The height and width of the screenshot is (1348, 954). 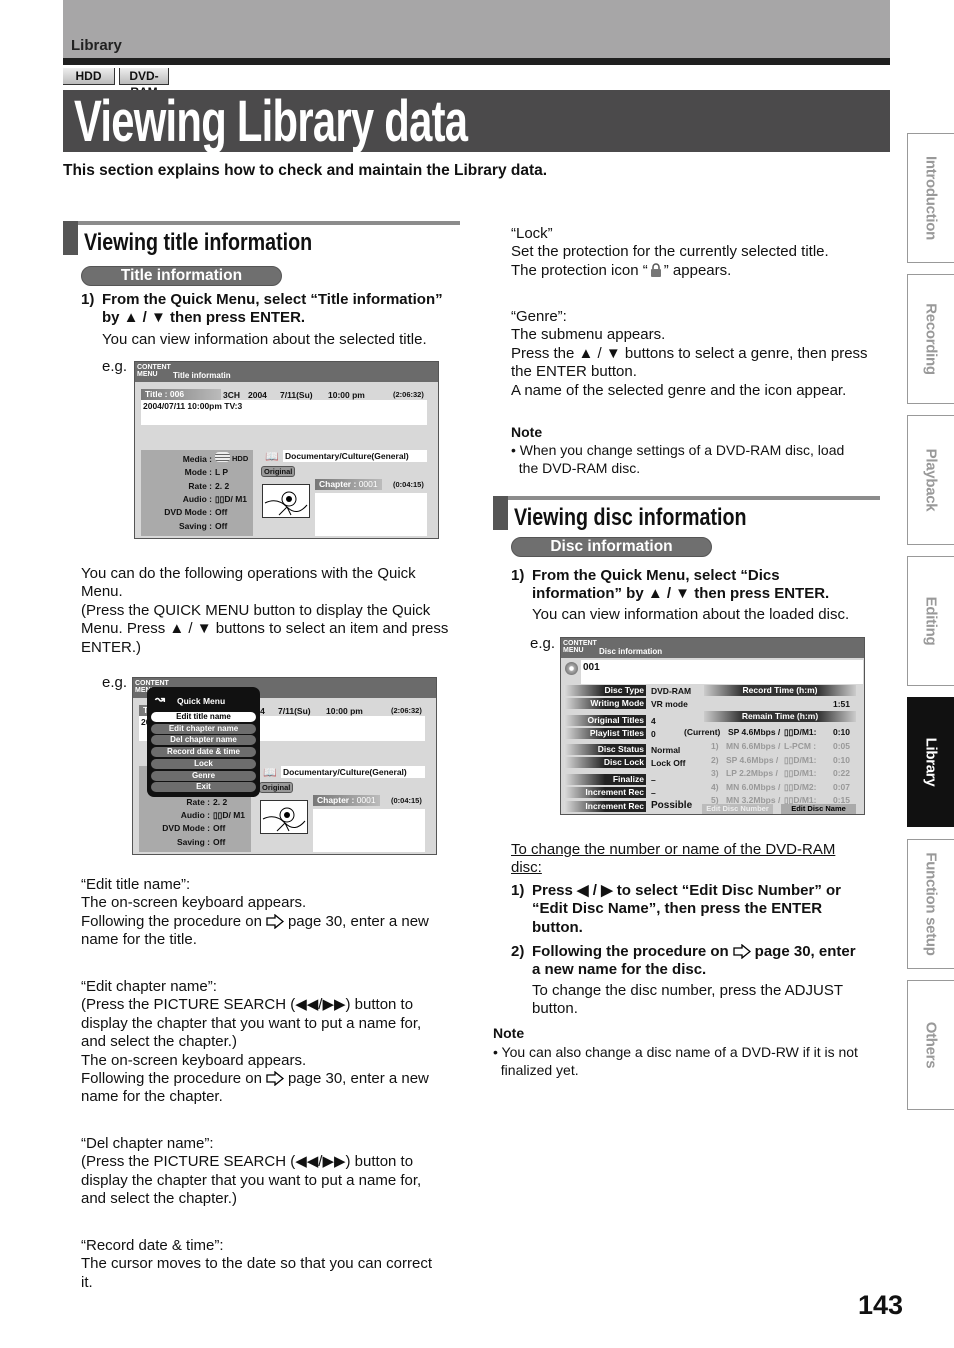 What do you see at coordinates (715, 759) in the screenshot?
I see `mode-index: 2)` at bounding box center [715, 759].